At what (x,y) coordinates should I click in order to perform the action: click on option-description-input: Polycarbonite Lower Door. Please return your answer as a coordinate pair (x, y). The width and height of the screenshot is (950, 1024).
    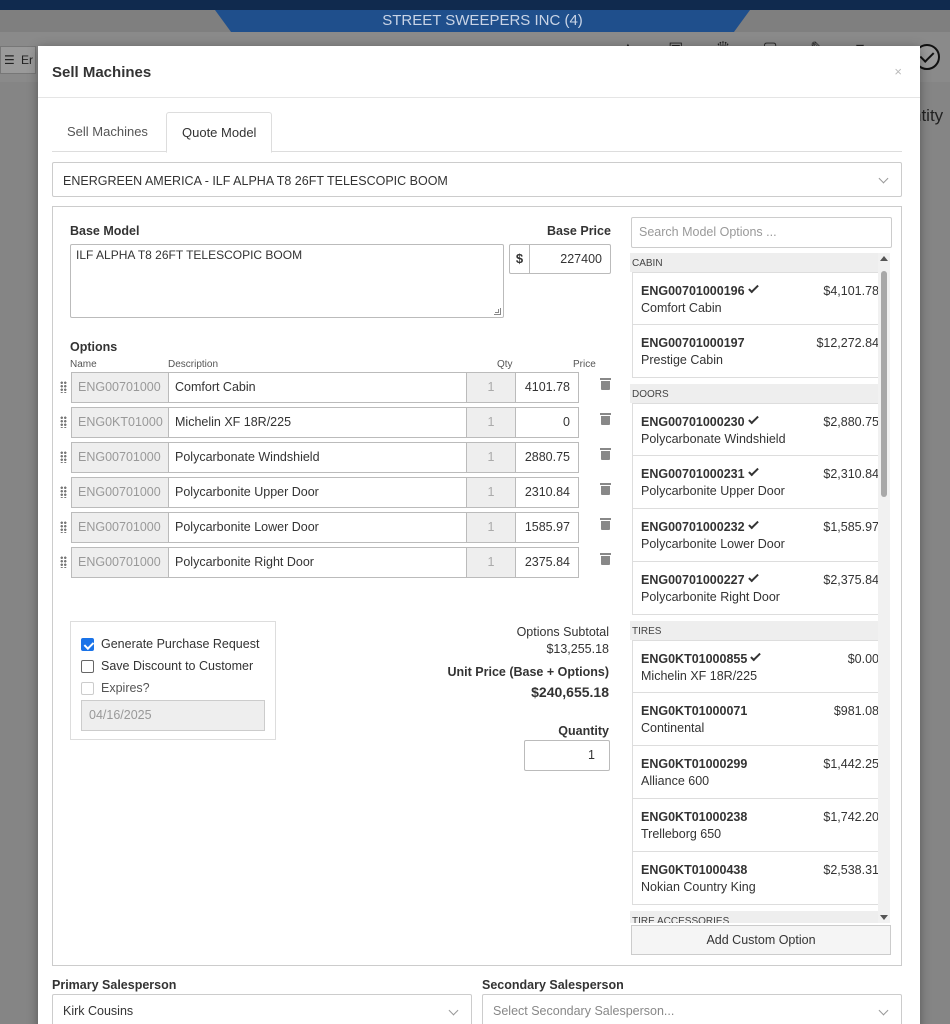
    Looking at the image, I should click on (317, 527).